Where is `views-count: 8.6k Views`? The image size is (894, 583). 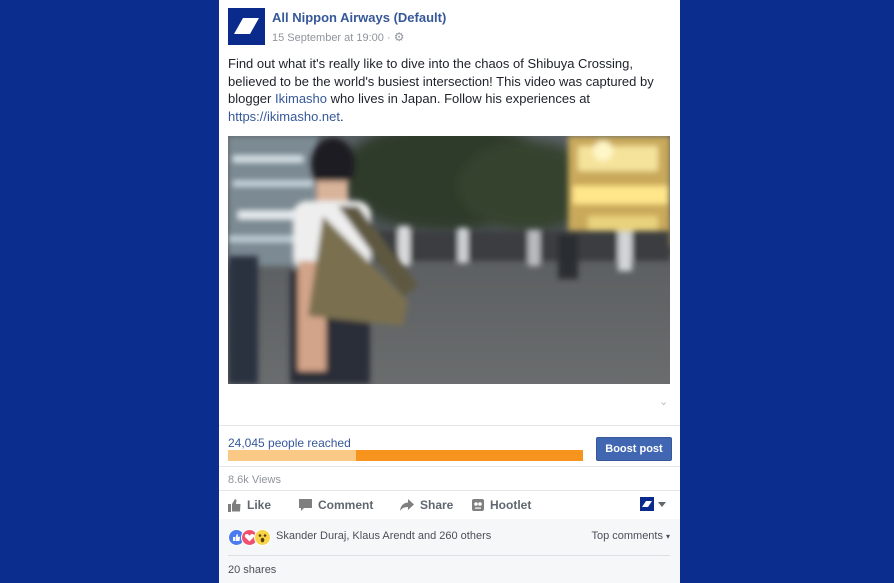
views-count: 8.6k Views is located at coordinates (254, 480).